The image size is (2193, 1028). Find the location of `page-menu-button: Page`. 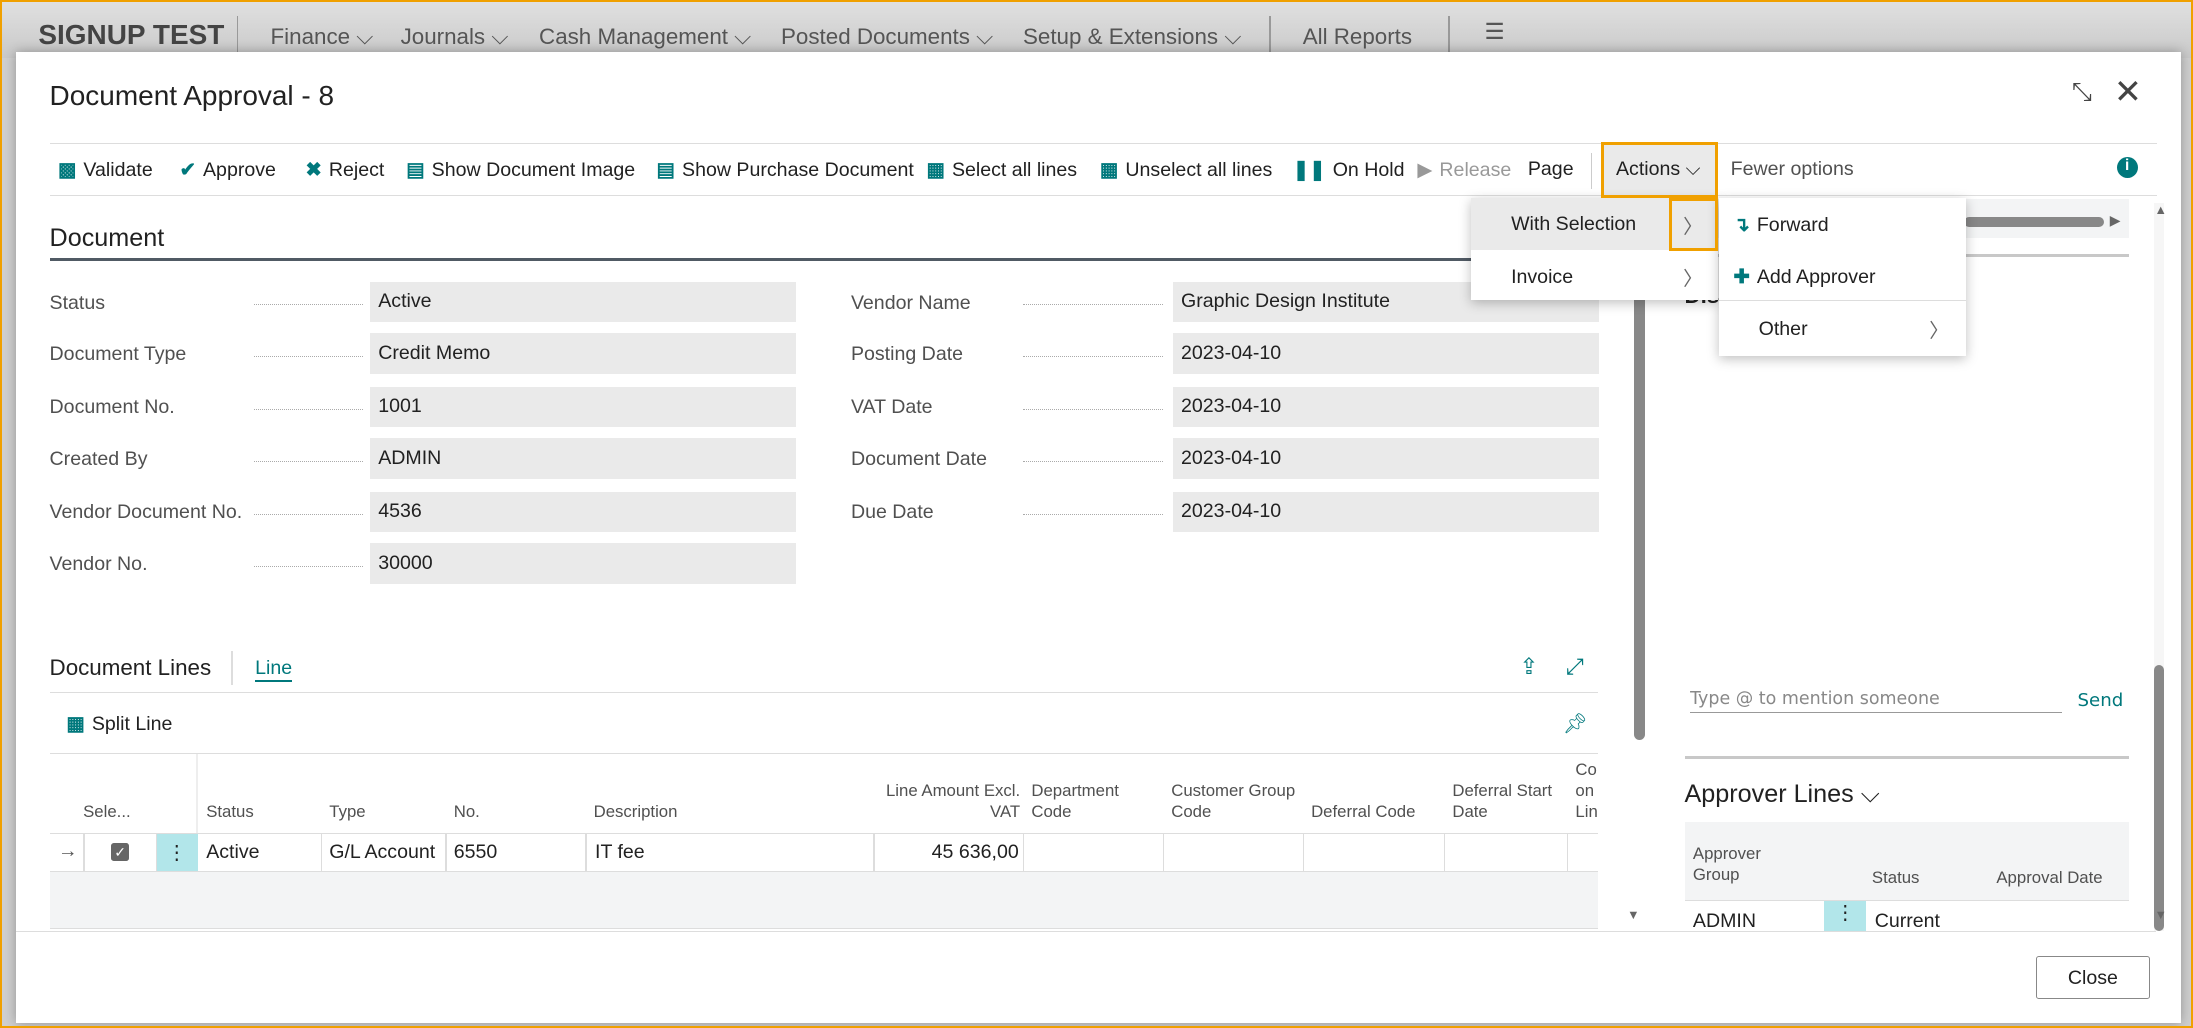

page-menu-button: Page is located at coordinates (1551, 169).